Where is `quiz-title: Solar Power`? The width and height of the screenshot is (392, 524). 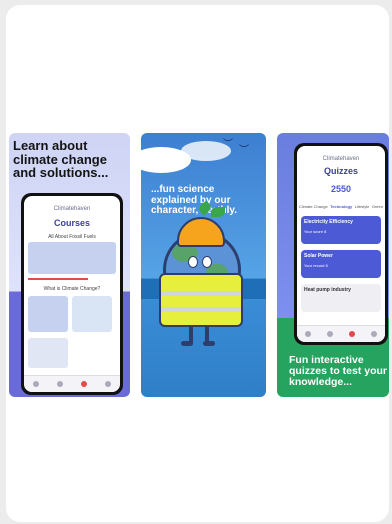 quiz-title: Solar Power is located at coordinates (318, 256).